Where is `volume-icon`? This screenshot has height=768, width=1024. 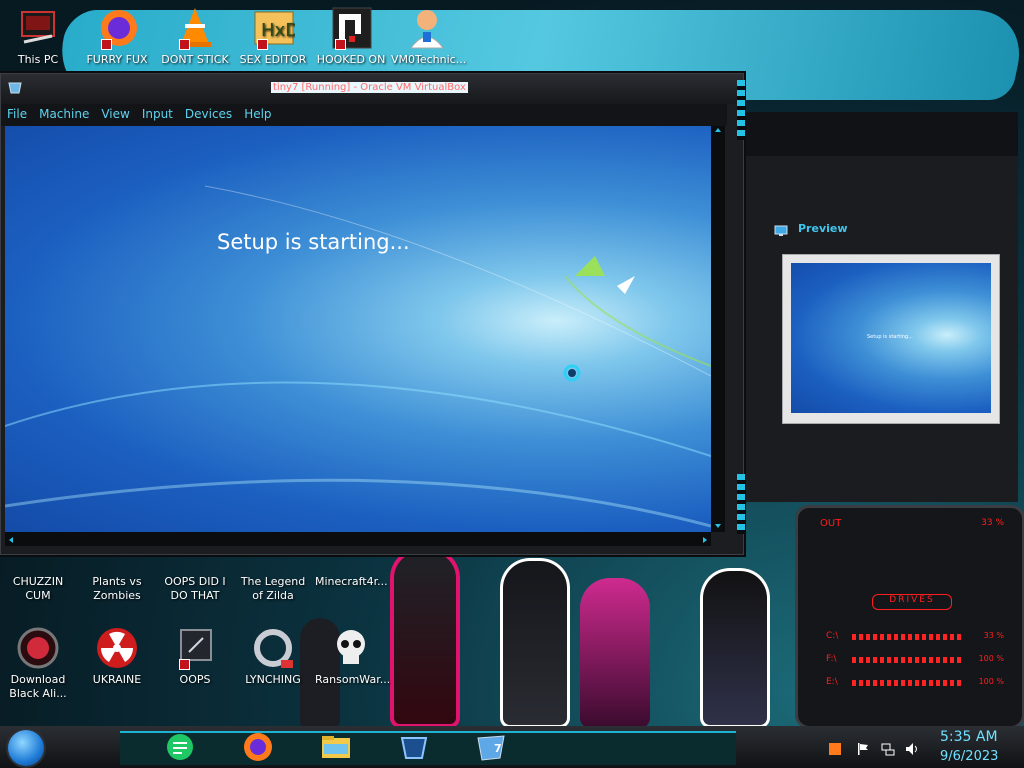 volume-icon is located at coordinates (912, 748).